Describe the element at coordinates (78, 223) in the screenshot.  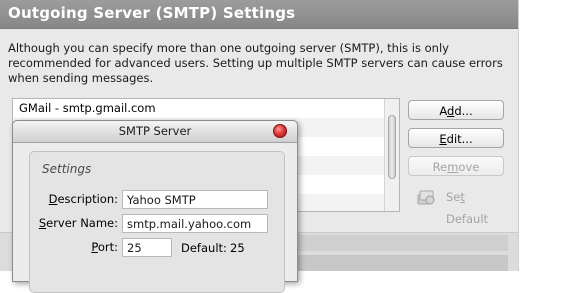
I see `server-name-label: Server Name:` at that location.